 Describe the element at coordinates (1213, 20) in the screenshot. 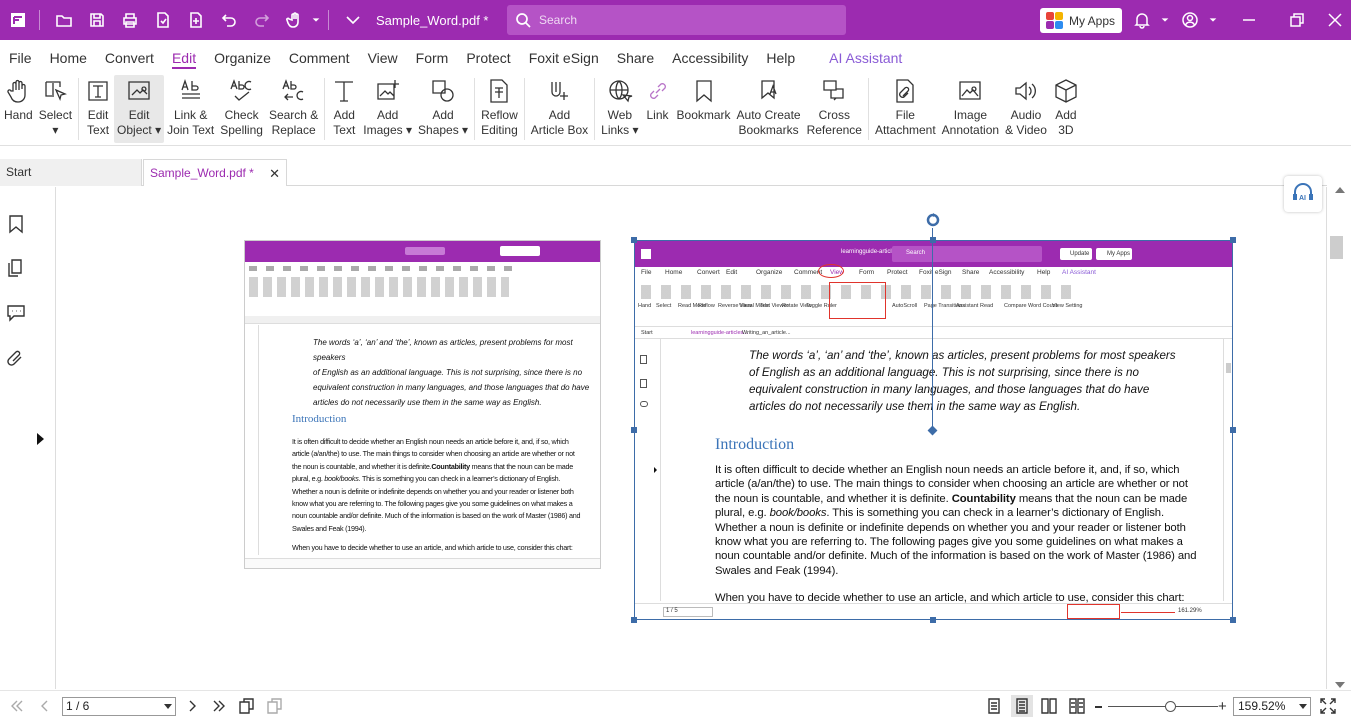

I see `account-dropdown-icon` at that location.